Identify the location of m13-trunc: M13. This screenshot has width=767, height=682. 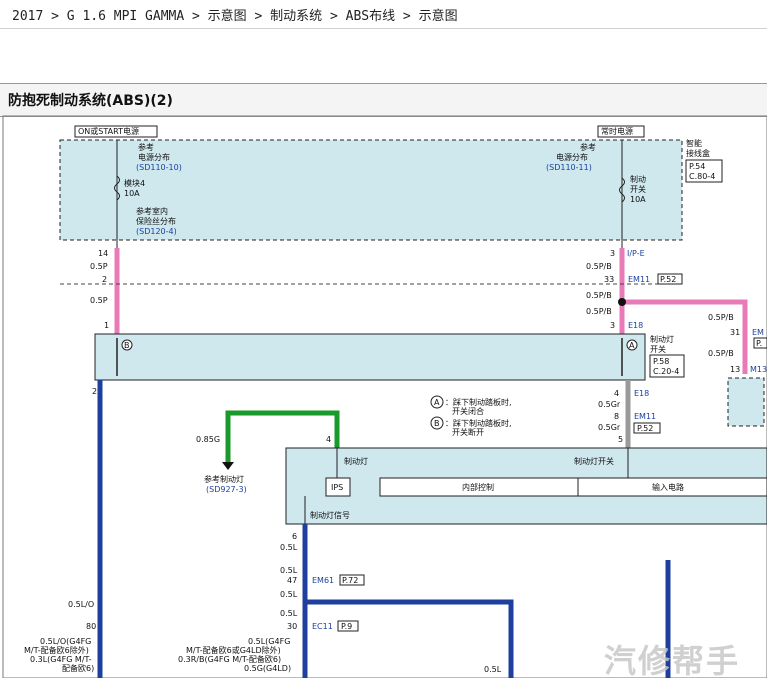
(758, 369).